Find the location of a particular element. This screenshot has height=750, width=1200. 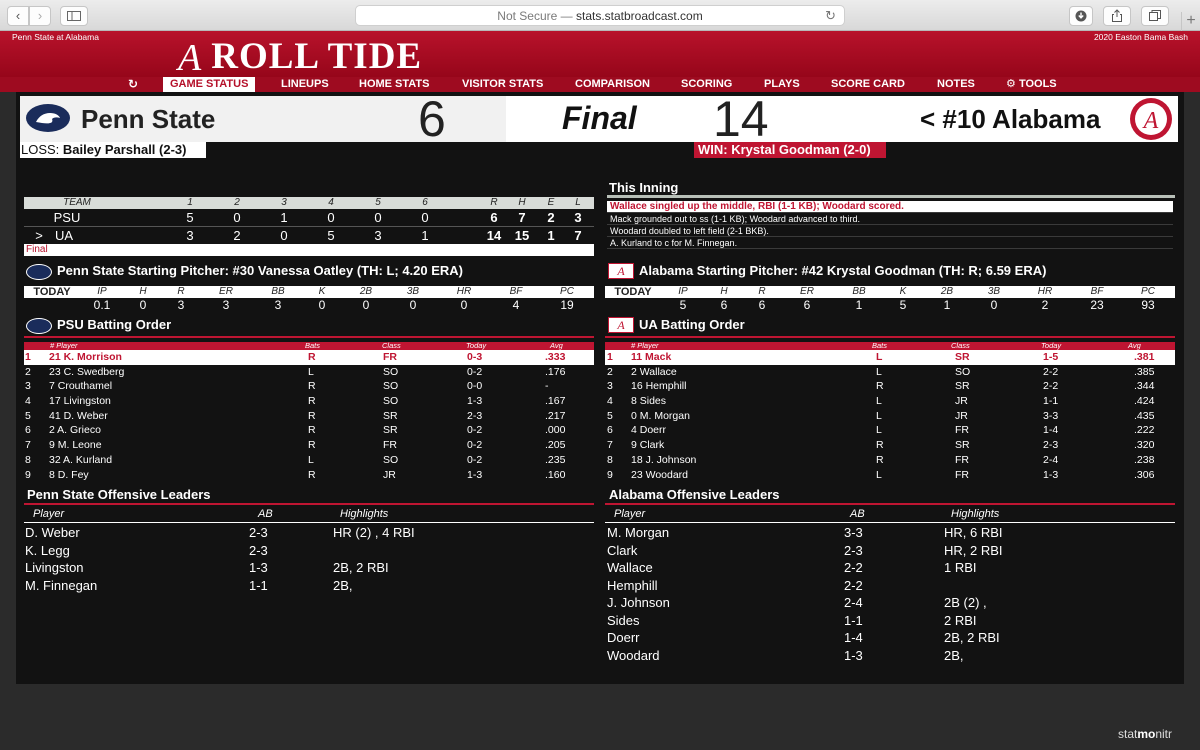

pitcher-header-stat: K is located at coordinates (322, 291).